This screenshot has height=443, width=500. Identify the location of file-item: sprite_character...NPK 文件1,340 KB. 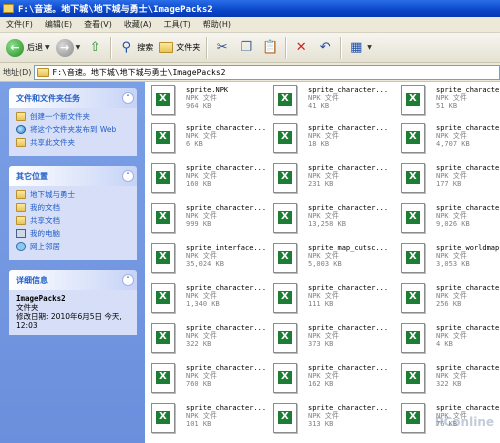
(211, 302).